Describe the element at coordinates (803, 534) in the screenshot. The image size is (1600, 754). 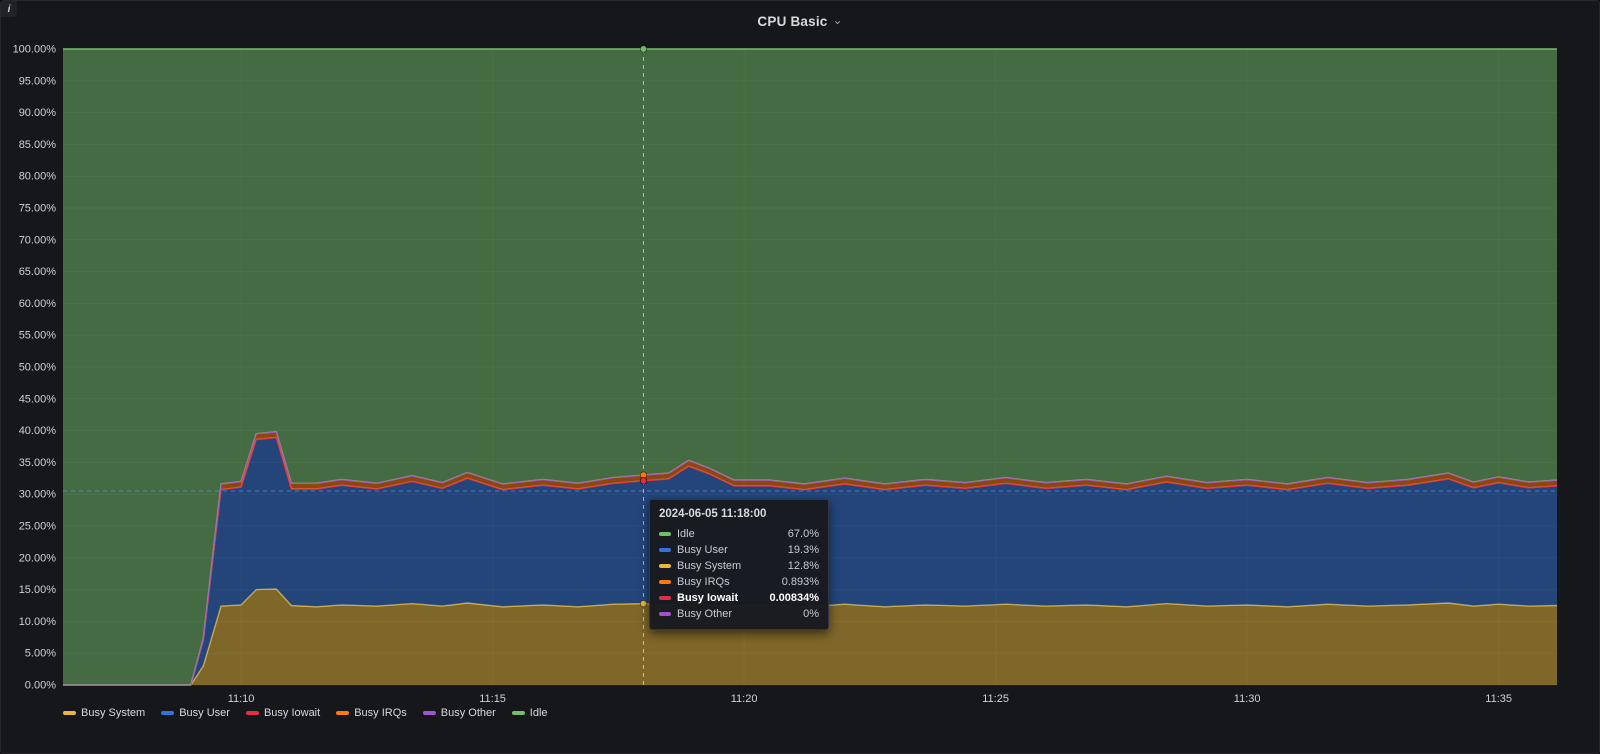
I see `tooltip-series-value: 67.0%` at that location.